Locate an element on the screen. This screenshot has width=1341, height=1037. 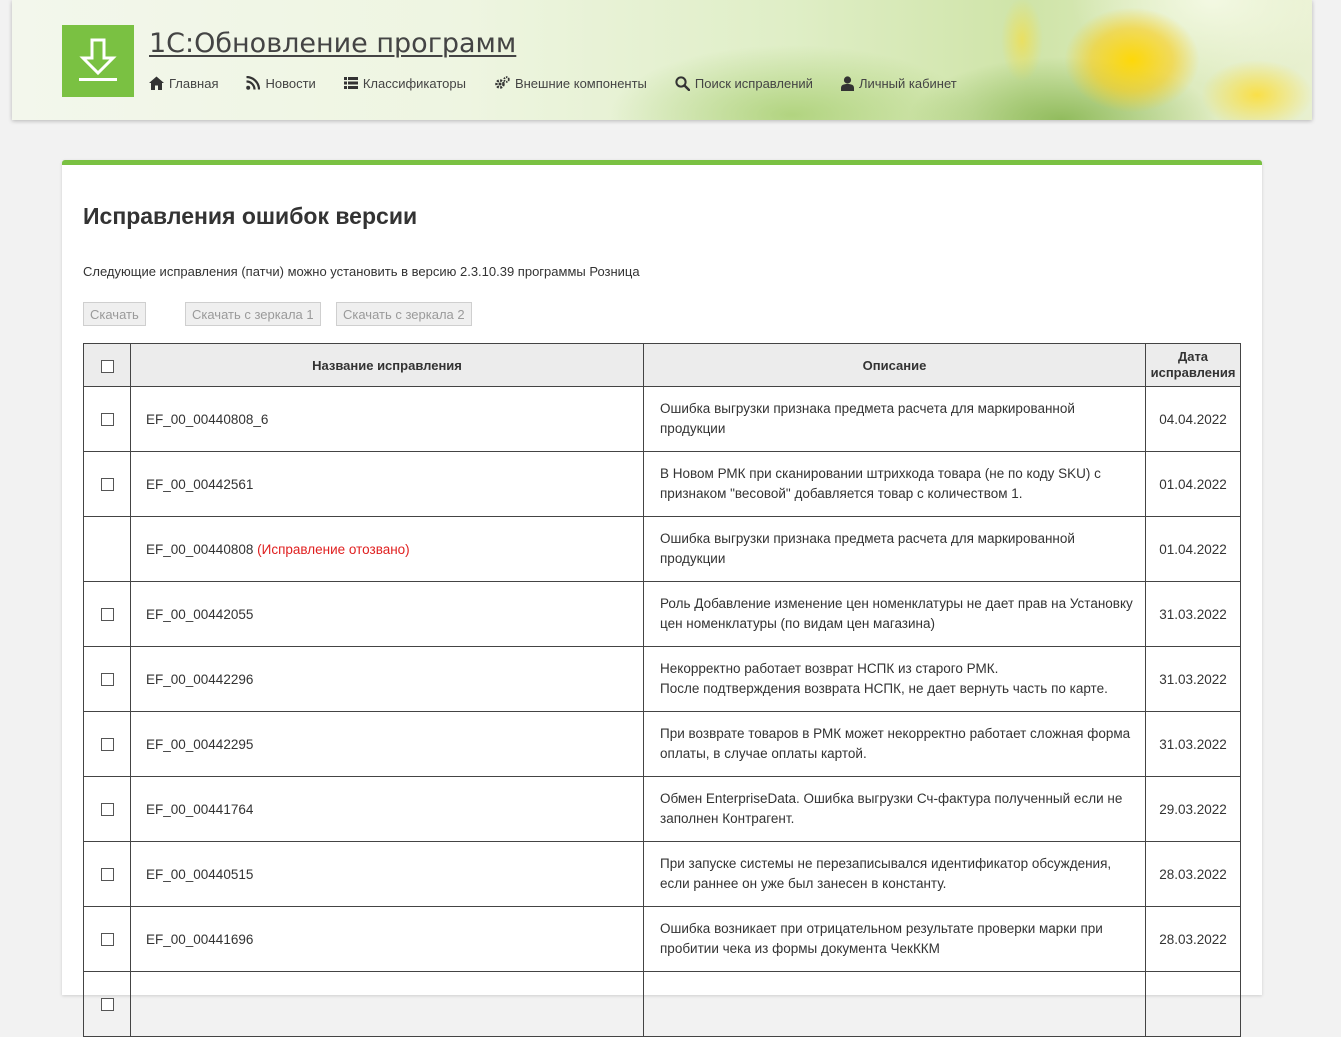
nav-home-label: Главная is located at coordinates (194, 83).